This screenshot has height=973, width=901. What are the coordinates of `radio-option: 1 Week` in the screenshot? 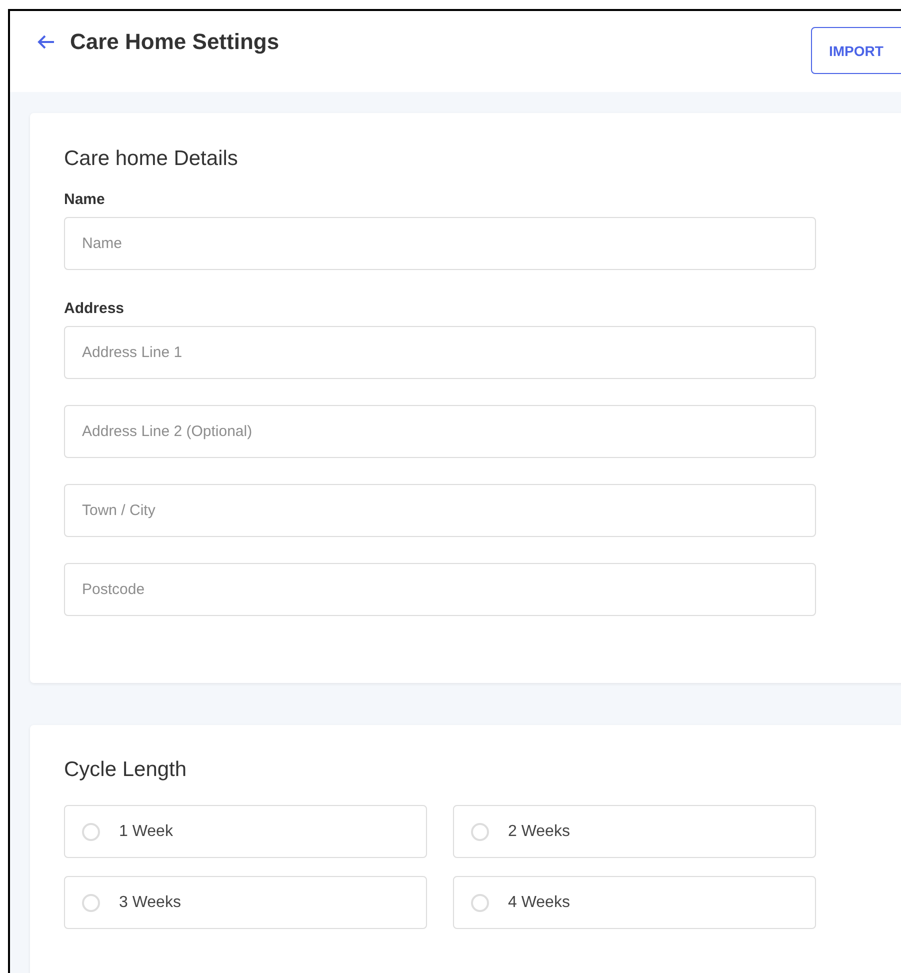 It's located at (245, 831).